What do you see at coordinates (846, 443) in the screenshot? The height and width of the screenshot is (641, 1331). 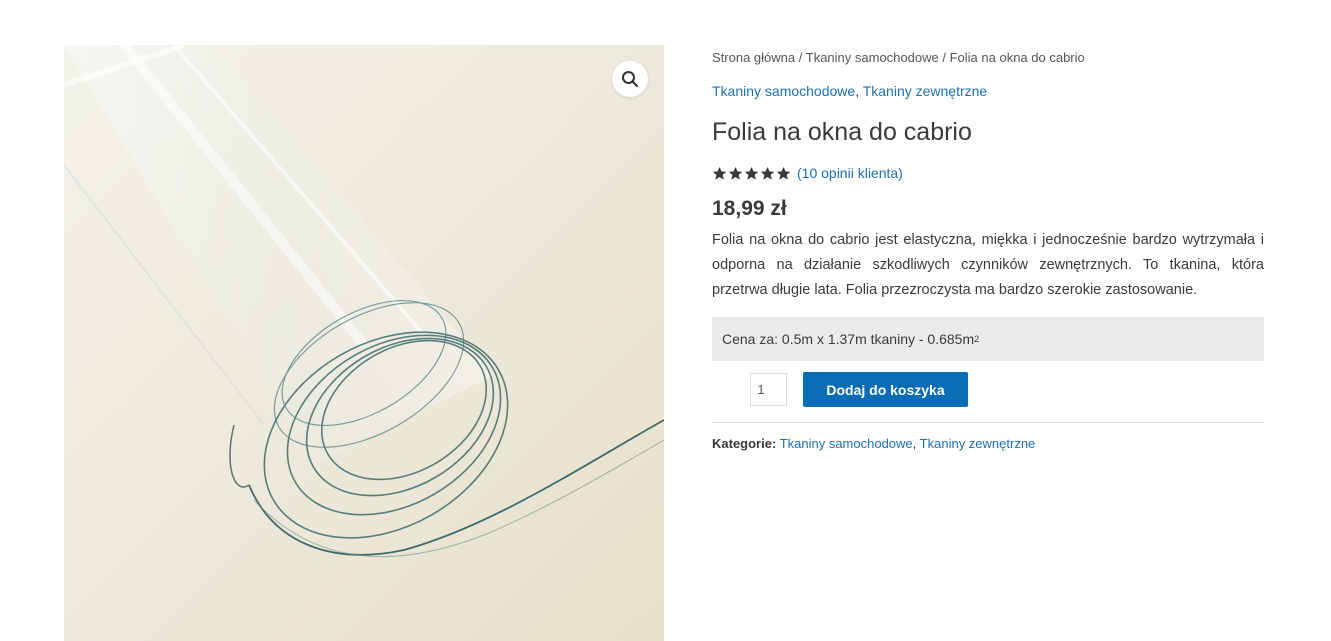 I see `meta-category-link-car-fabrics: Tkaniny samochodowe` at bounding box center [846, 443].